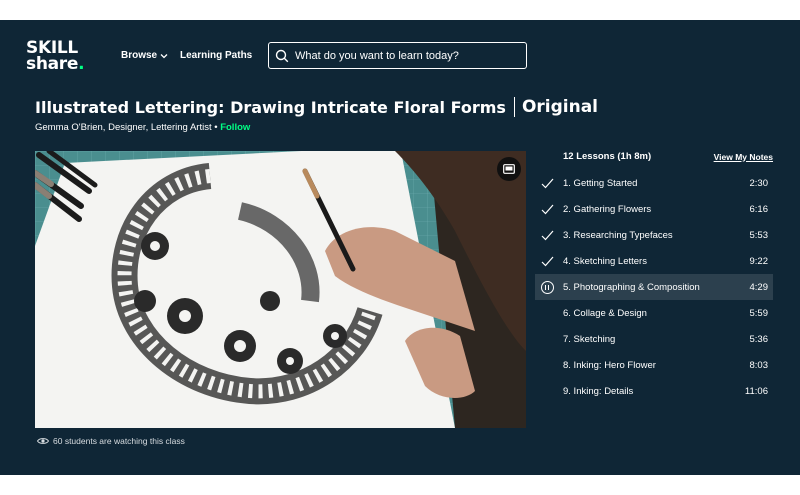 The image size is (800, 495). Describe the element at coordinates (119, 441) in the screenshot. I see `watching-text: 60 students are watching this class` at that location.